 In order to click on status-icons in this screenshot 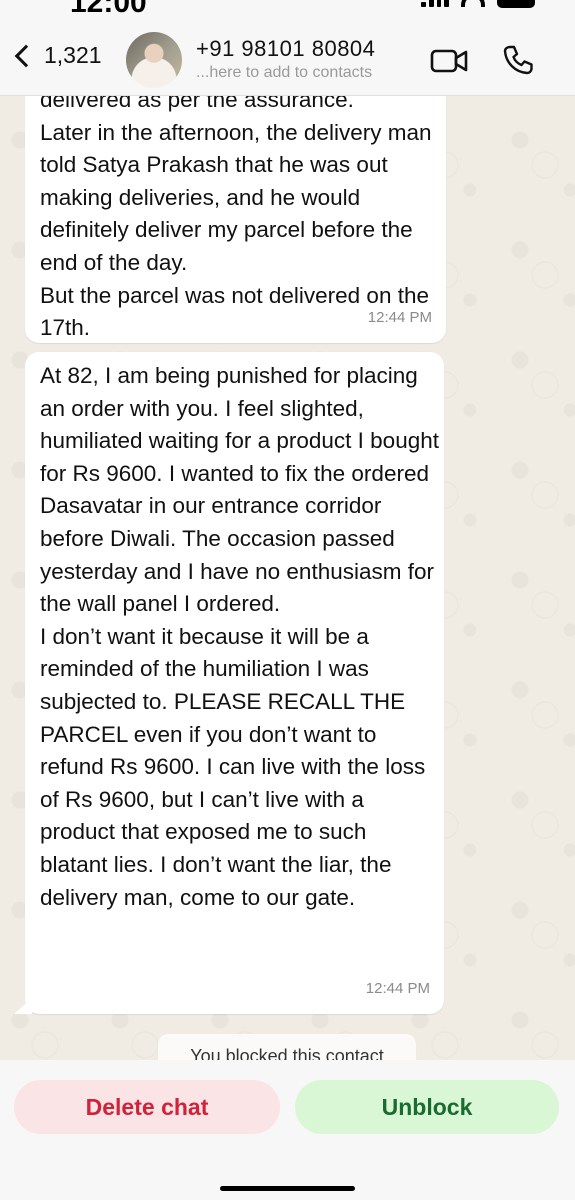, I will do `click(478, 4)`.